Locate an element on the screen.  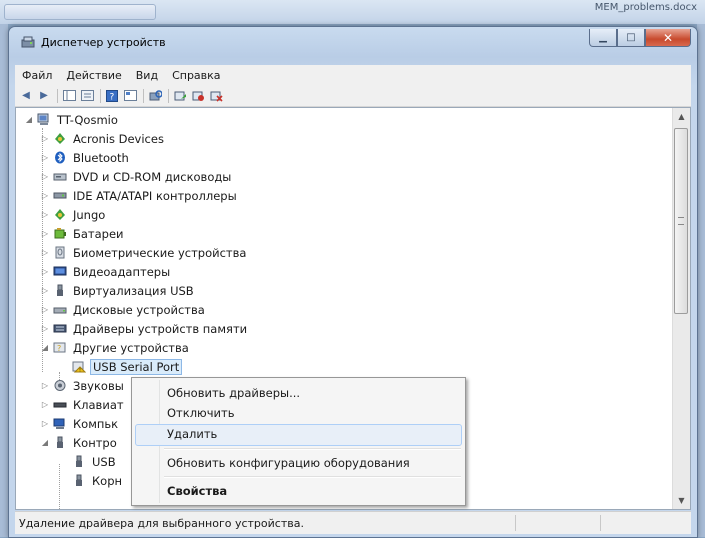
menu-file: Файл is located at coordinates (37, 75).